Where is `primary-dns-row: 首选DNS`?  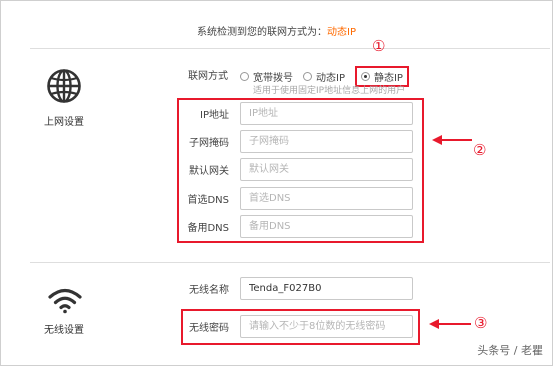 primary-dns-row: 首选DNS is located at coordinates (295, 198).